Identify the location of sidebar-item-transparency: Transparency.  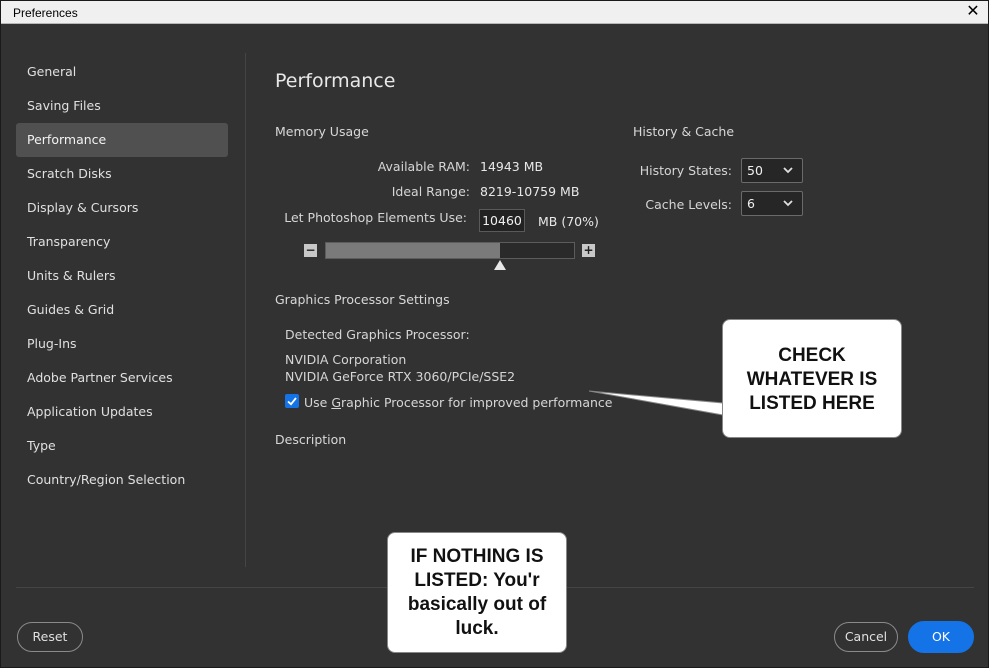
(122, 242).